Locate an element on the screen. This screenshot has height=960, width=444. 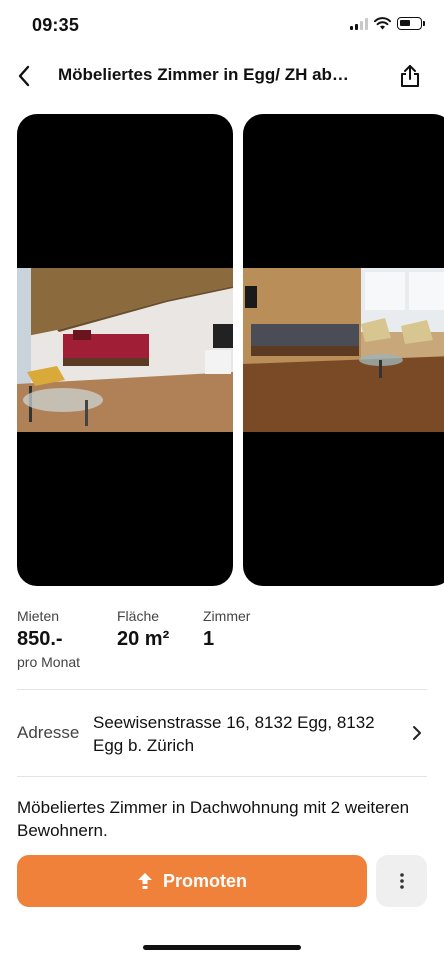
room-photo-1-image is located at coordinates (125, 350).